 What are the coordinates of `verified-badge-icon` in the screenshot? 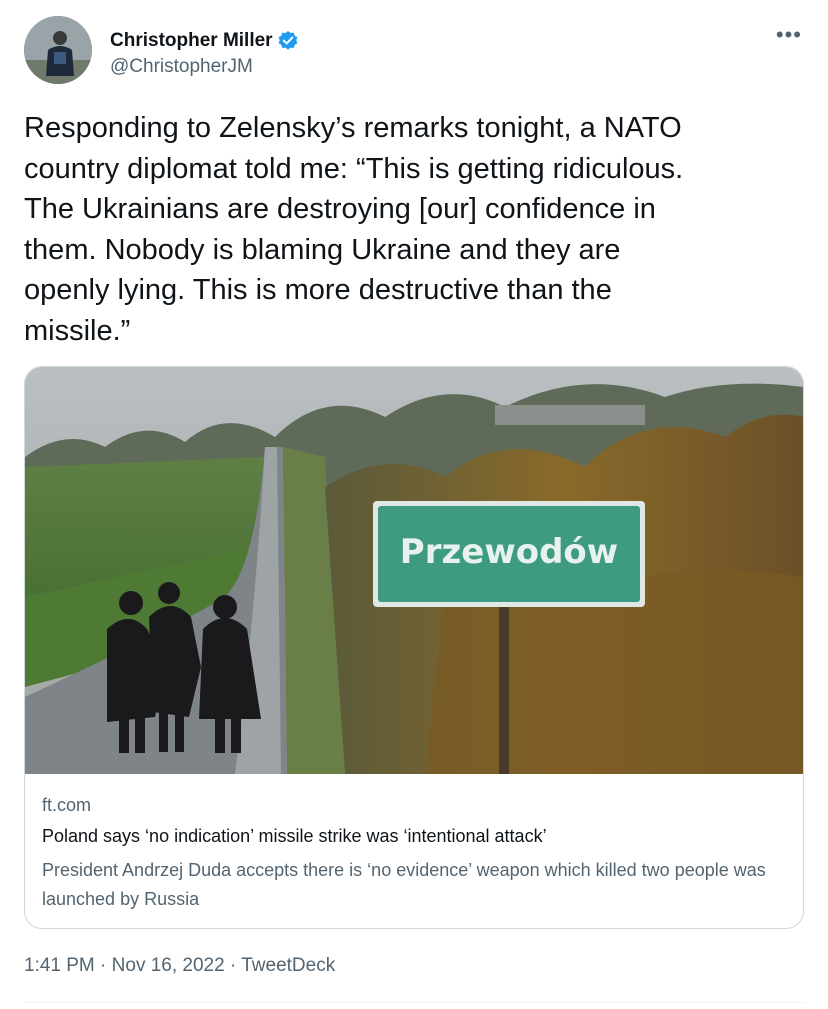 It's located at (288, 41).